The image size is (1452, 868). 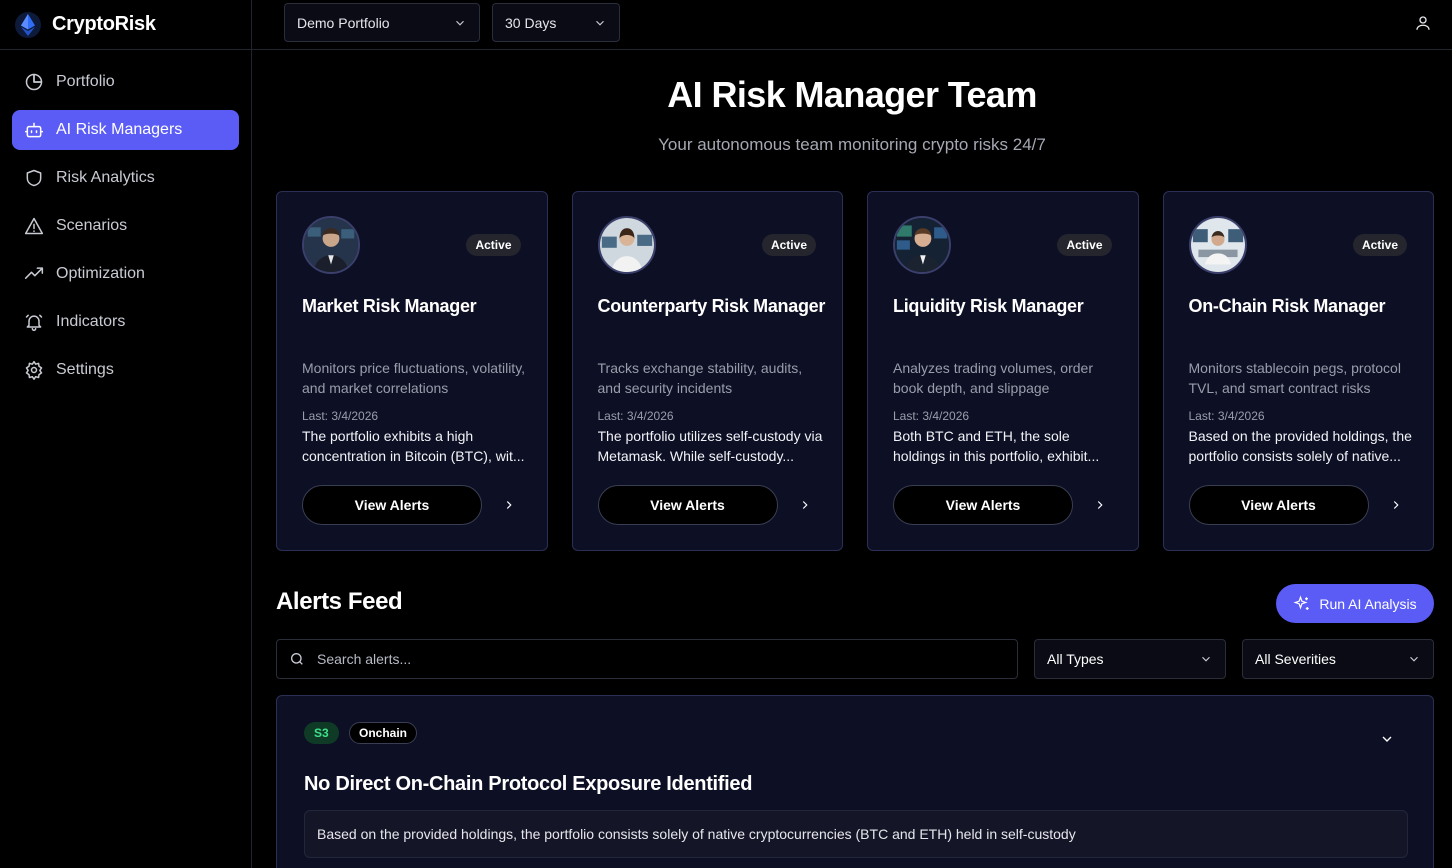 I want to click on sidebar-item-portfolio: Portfolio, so click(x=125, y=82).